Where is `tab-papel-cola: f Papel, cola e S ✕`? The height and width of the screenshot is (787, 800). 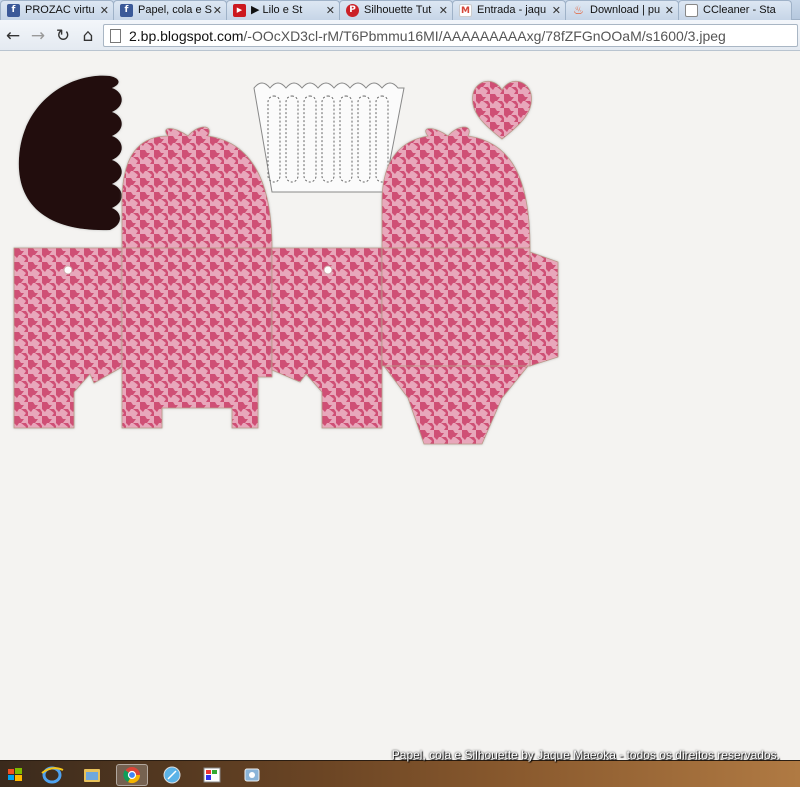 tab-papel-cola: f Papel, cola e S ✕ is located at coordinates (170, 10).